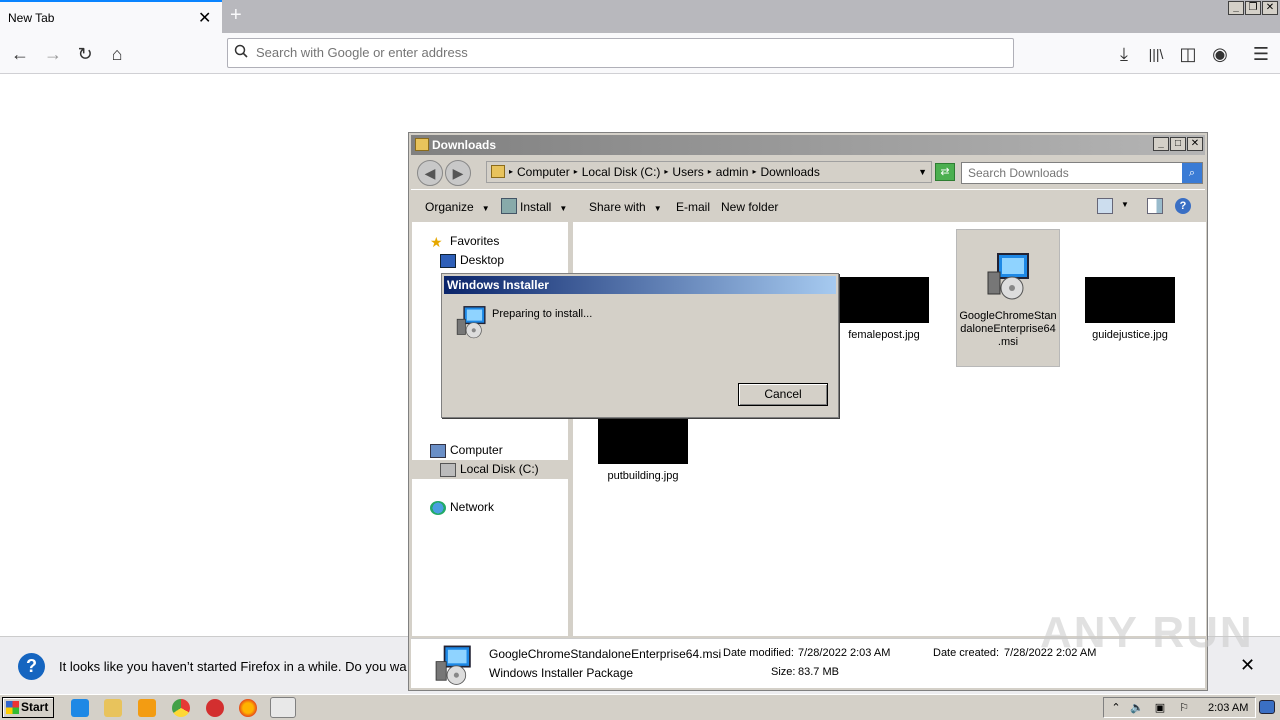 The image size is (1280, 720). Describe the element at coordinates (884, 335) in the screenshot. I see `file-name: femalepost.jpg` at that location.